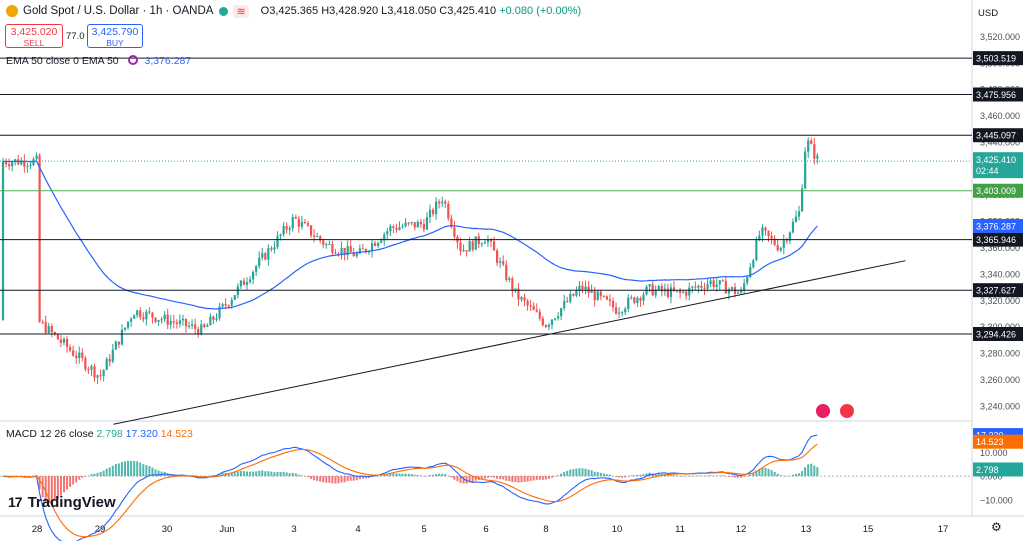 The image size is (1024, 541). I want to click on buy-button: 3,425.790 BUY, so click(115, 36).